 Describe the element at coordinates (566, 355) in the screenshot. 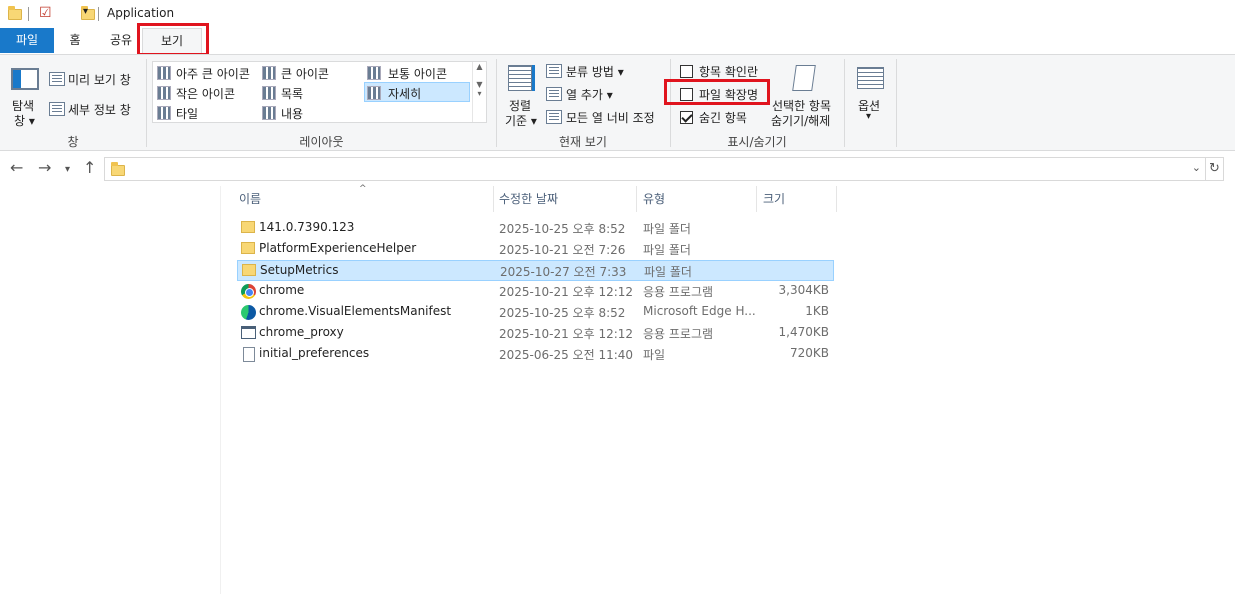

I see `file-date-modified: 2025-06-25 오전 11:40` at that location.